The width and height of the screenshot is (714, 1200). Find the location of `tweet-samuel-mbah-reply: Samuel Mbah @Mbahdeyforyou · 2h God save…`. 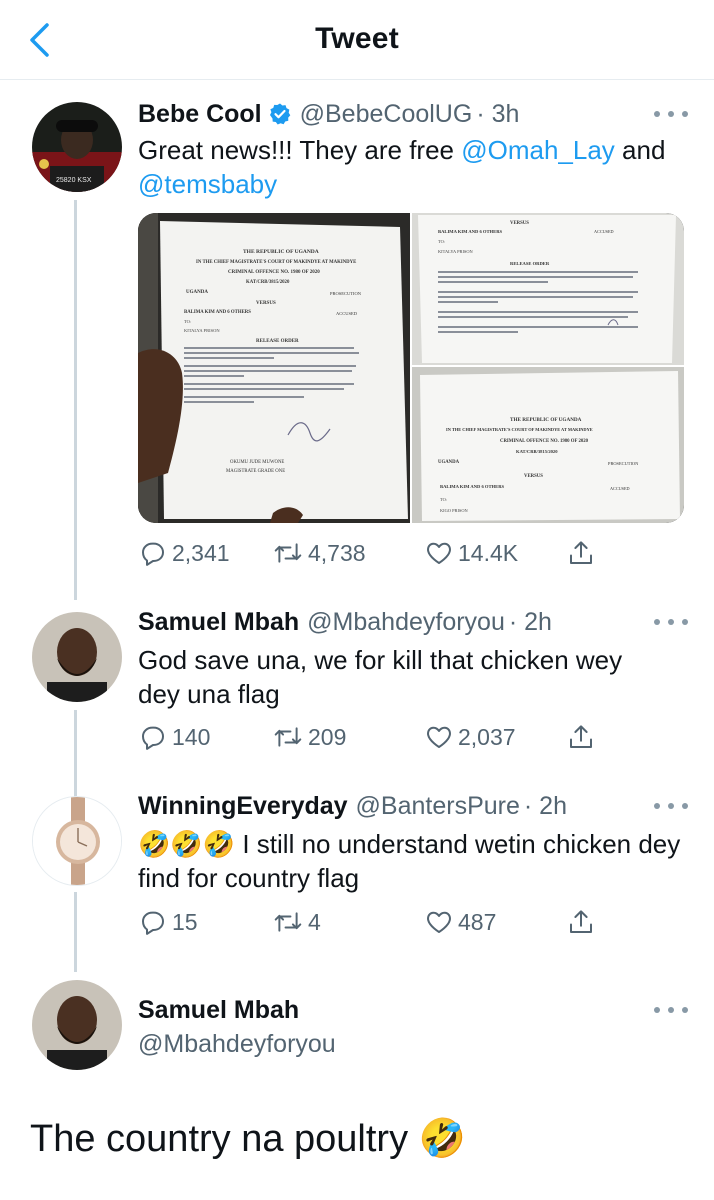

tweet-samuel-mbah-reply: Samuel Mbah @Mbahdeyforyou · 2h God save… is located at coordinates (413, 658).